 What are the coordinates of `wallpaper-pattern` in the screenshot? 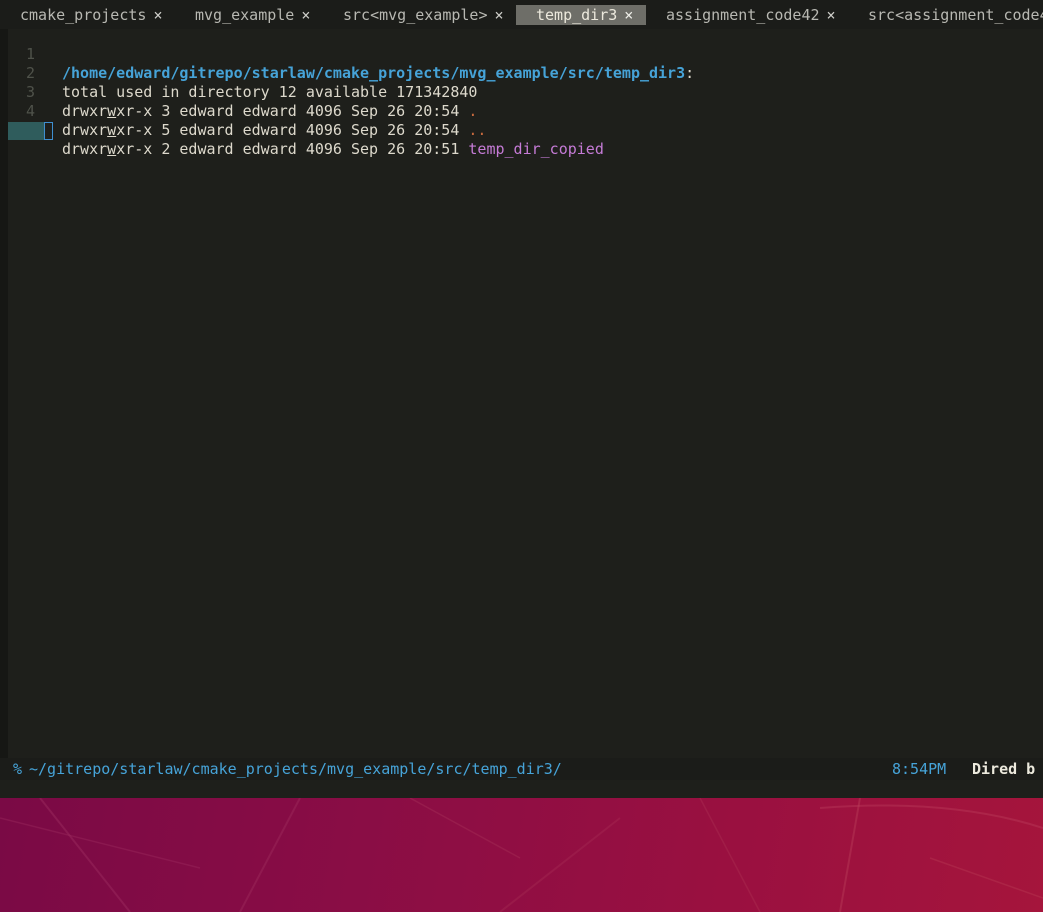 It's located at (521, 855).